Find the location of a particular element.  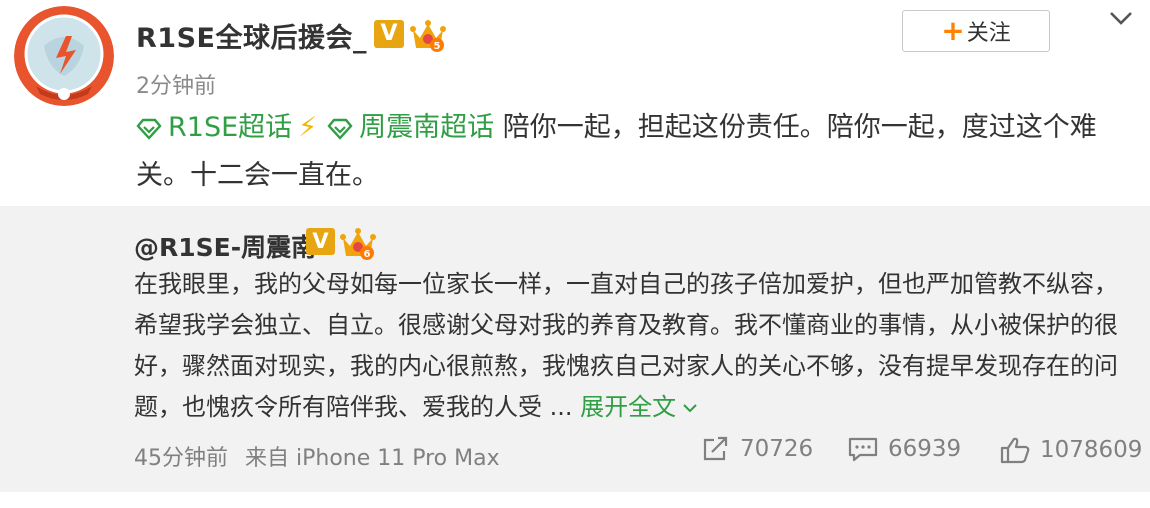

repost-icon is located at coordinates (715, 448).